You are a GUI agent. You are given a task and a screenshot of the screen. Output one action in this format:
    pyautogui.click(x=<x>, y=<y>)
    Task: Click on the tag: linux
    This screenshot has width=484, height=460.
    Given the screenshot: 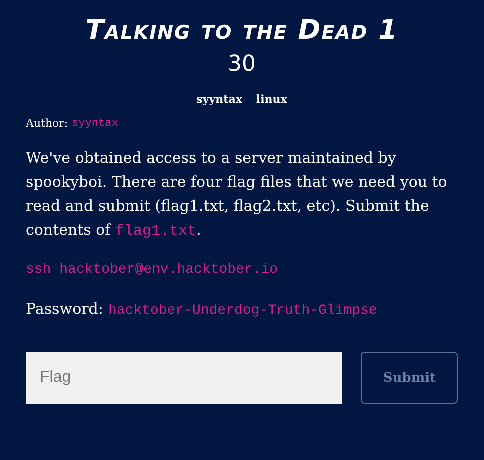 What is the action you would take?
    pyautogui.click(x=272, y=100)
    